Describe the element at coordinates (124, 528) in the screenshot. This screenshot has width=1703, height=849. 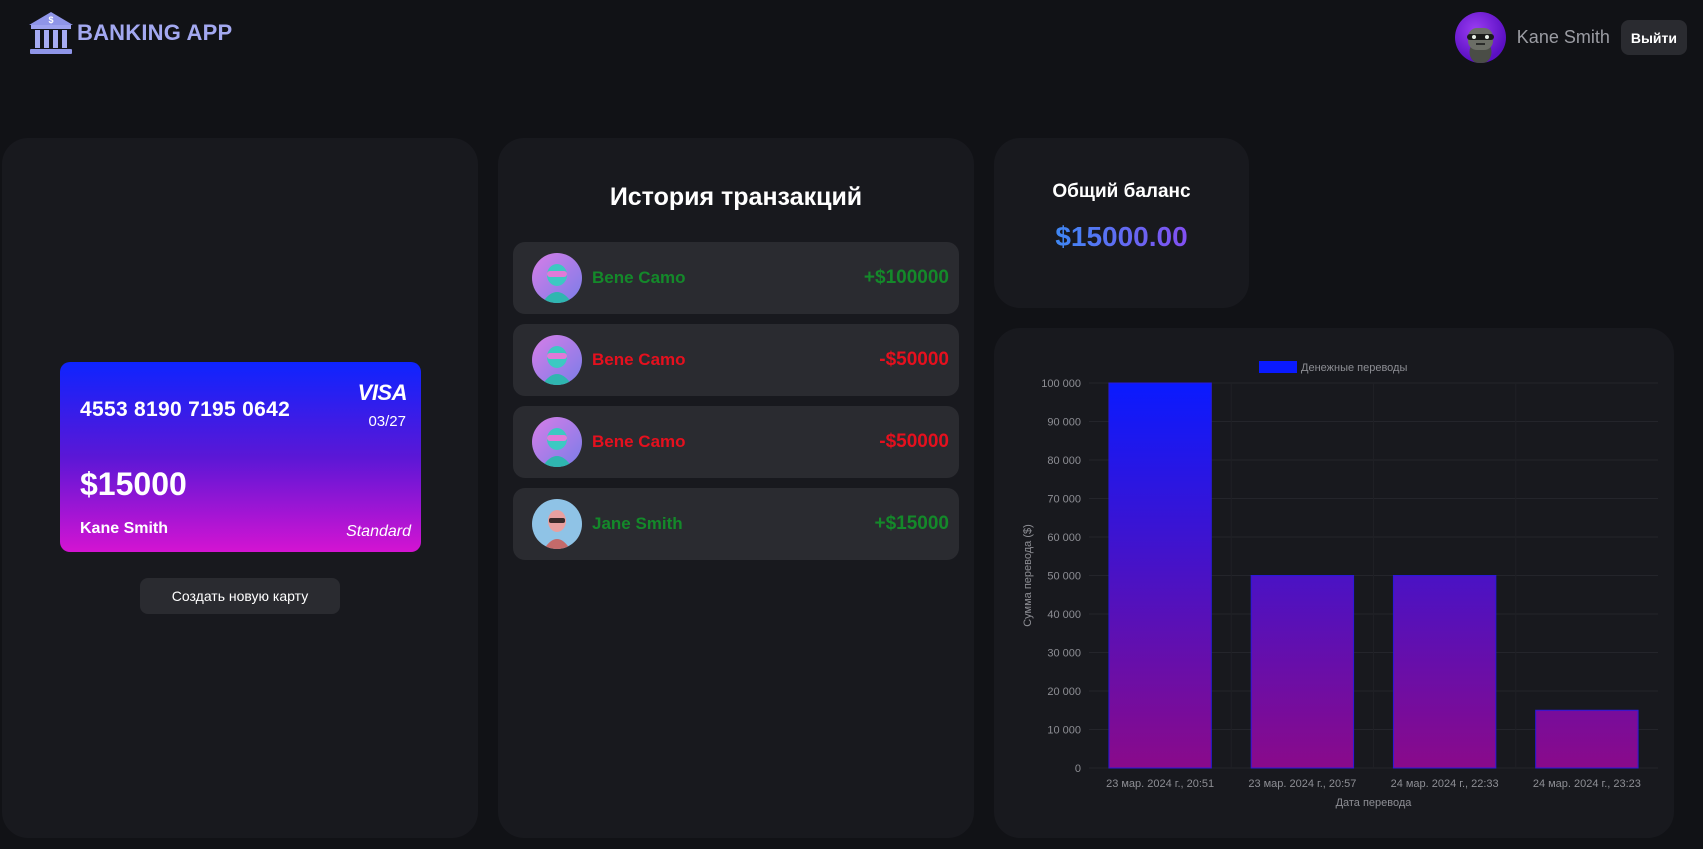
I see `card-holder: Kane Smith` at that location.